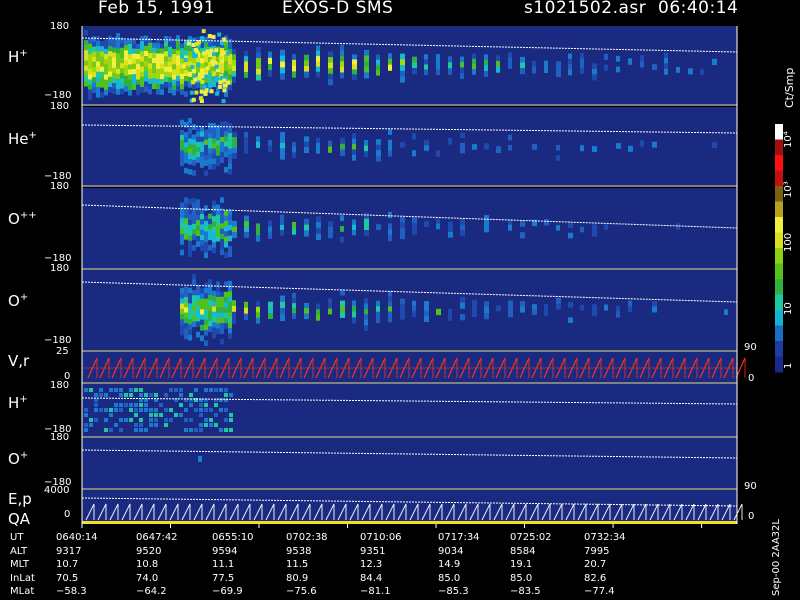 The height and width of the screenshot is (600, 800). What do you see at coordinates (521, 578) in the screenshot?
I see `ephemeris-cell: 85.0` at bounding box center [521, 578].